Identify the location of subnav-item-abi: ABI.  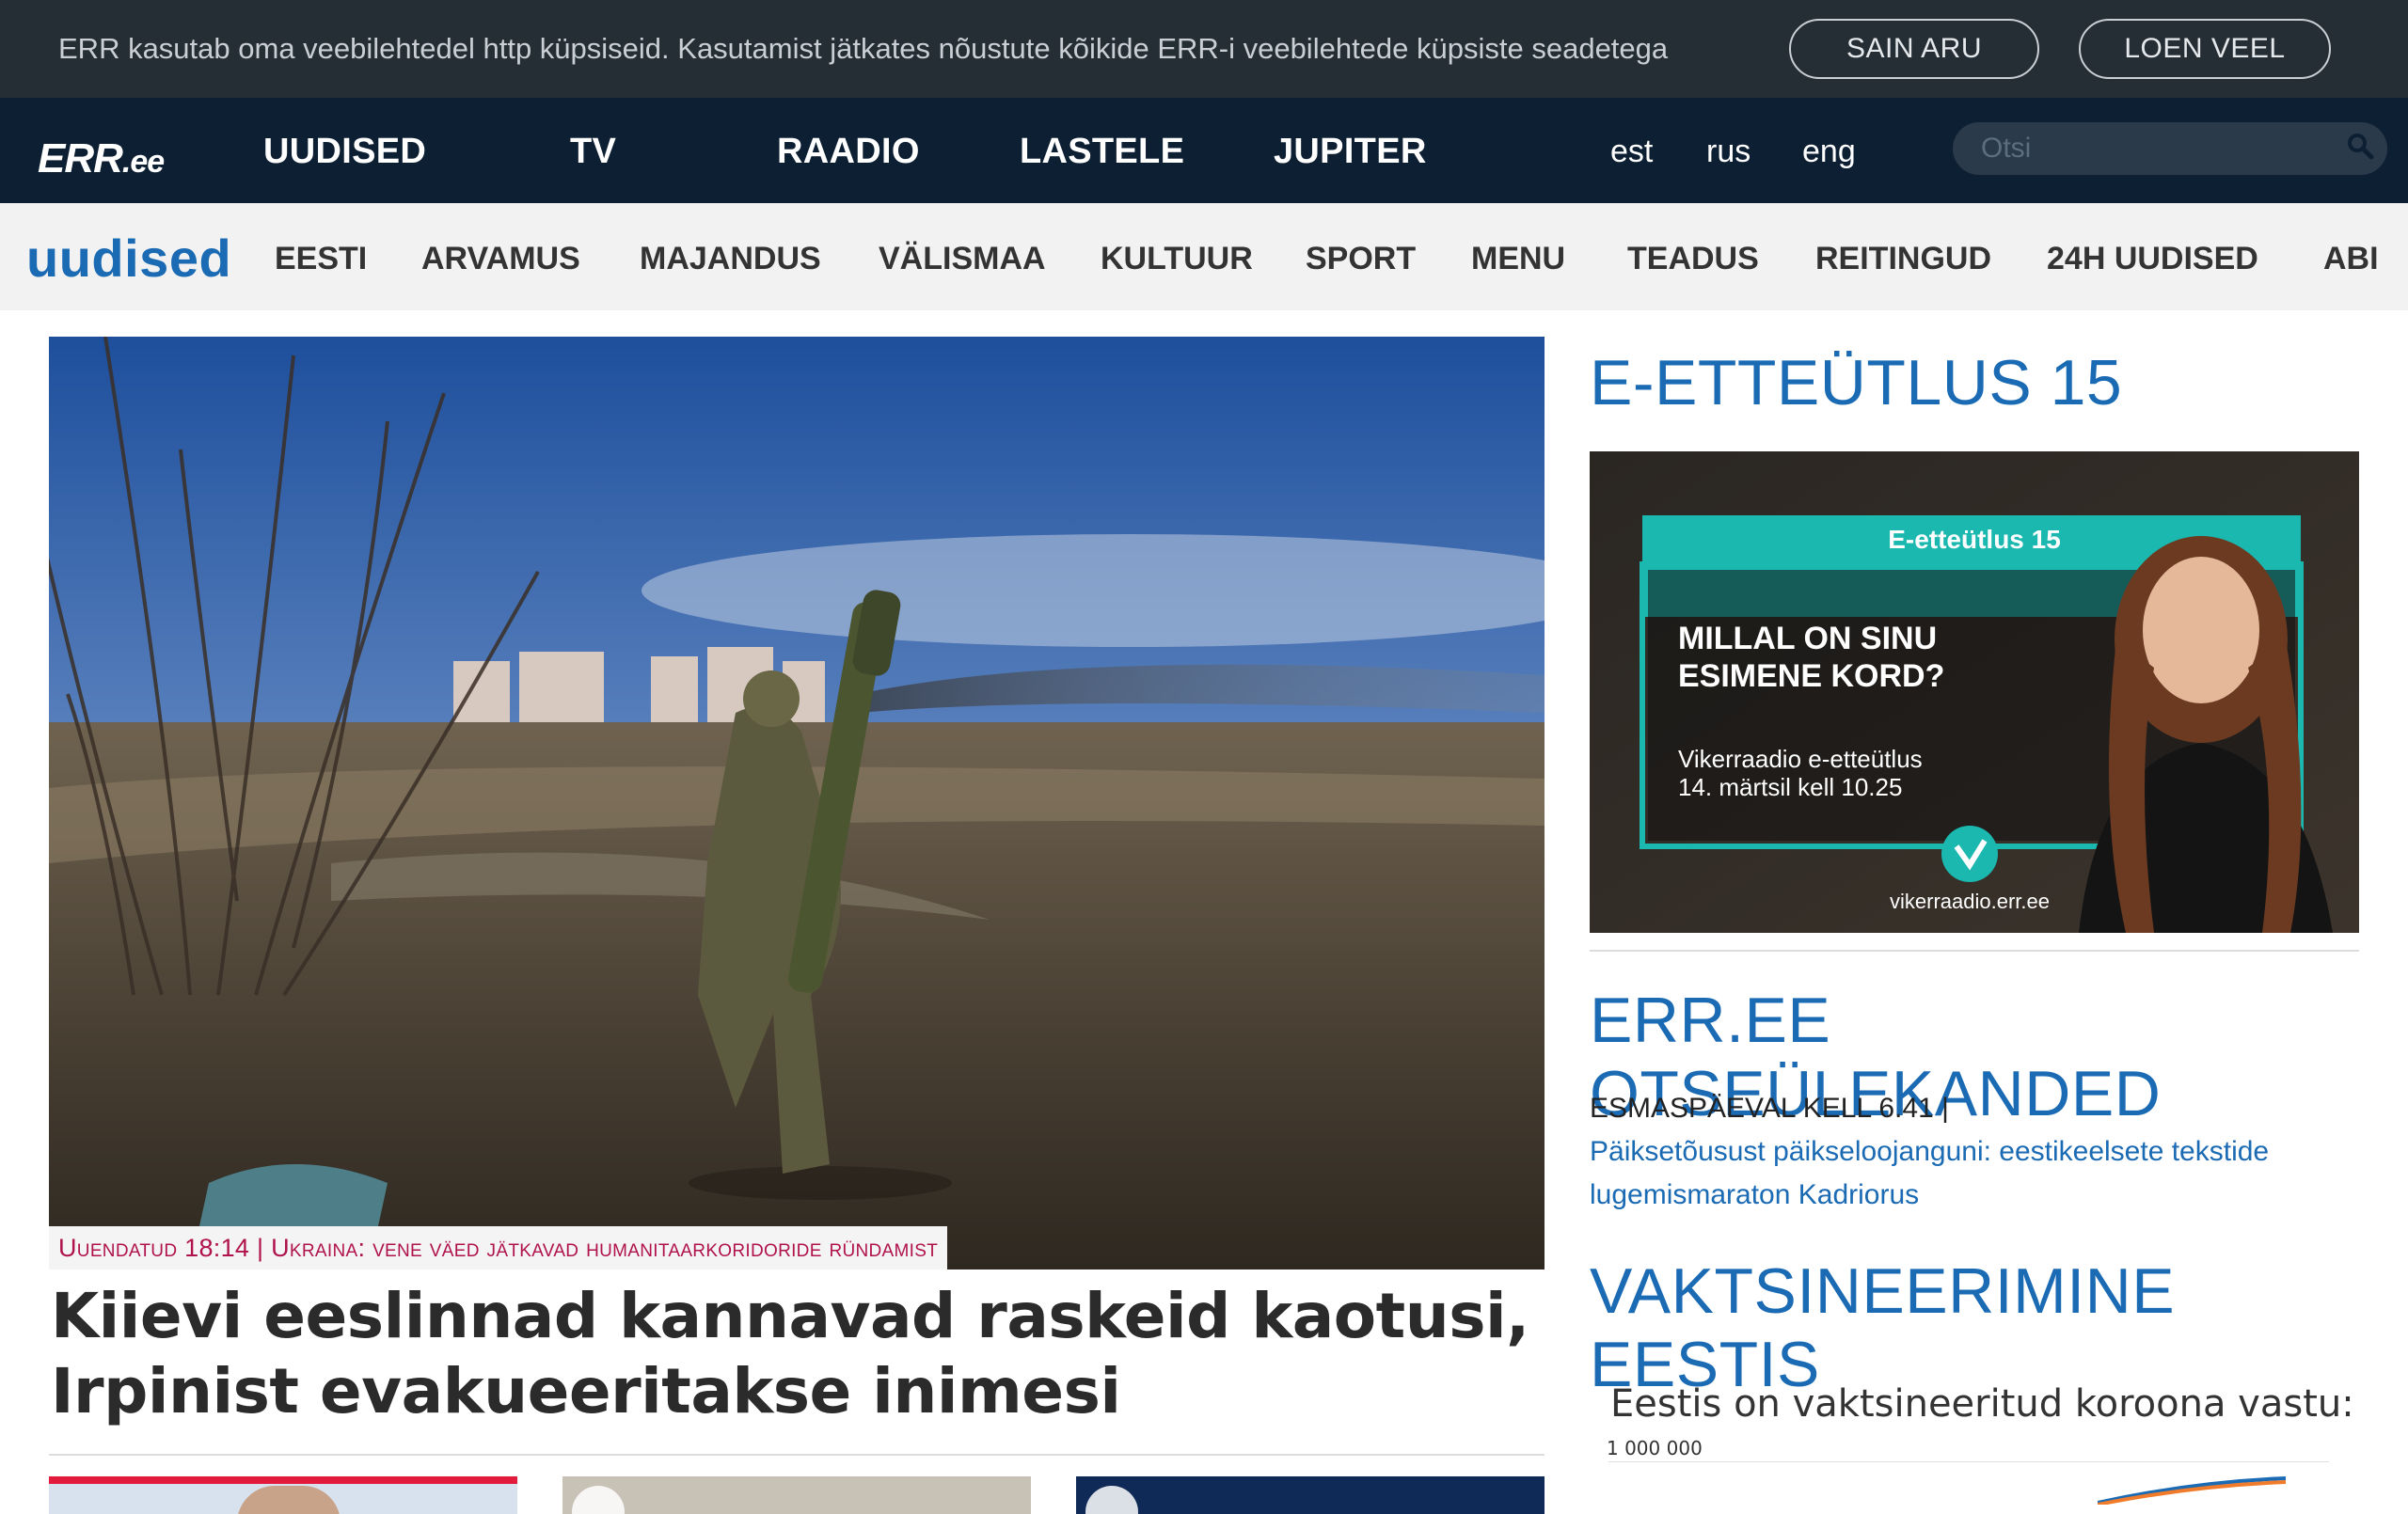
(2351, 259).